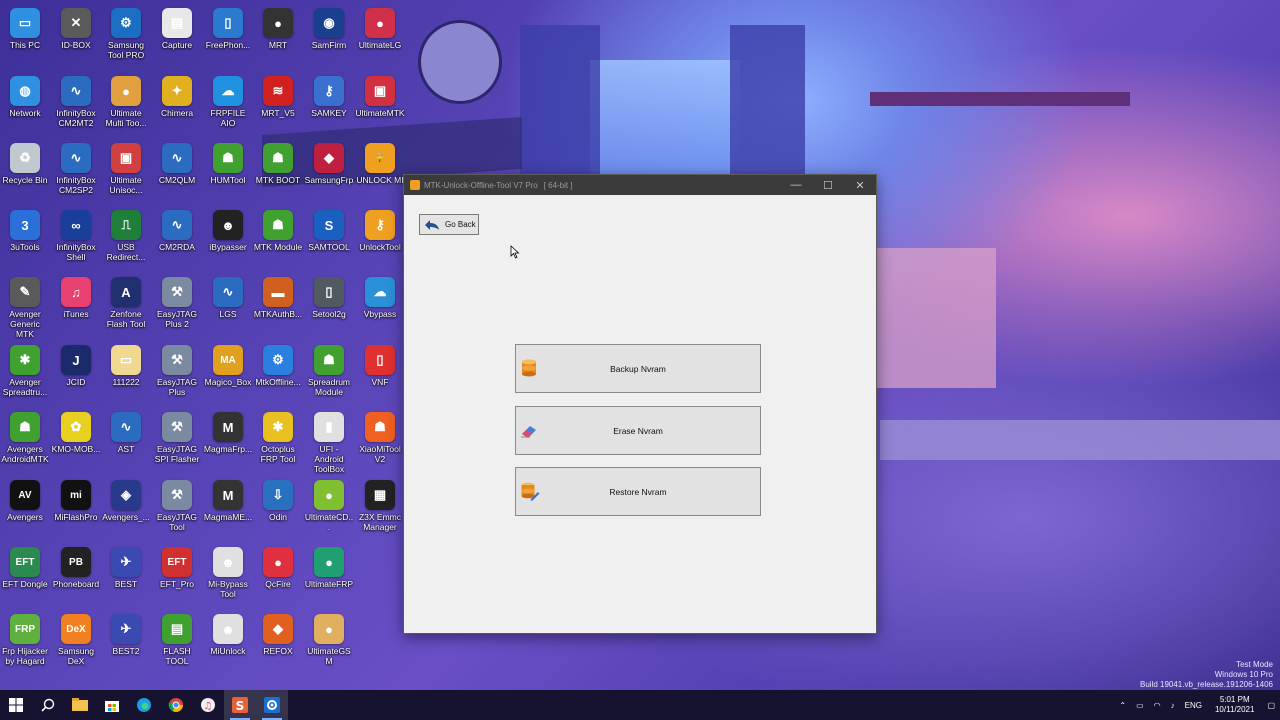 The height and width of the screenshot is (720, 1280). I want to click on desktop-icon-cm2rda: ∿ CM2RDA, so click(177, 229).